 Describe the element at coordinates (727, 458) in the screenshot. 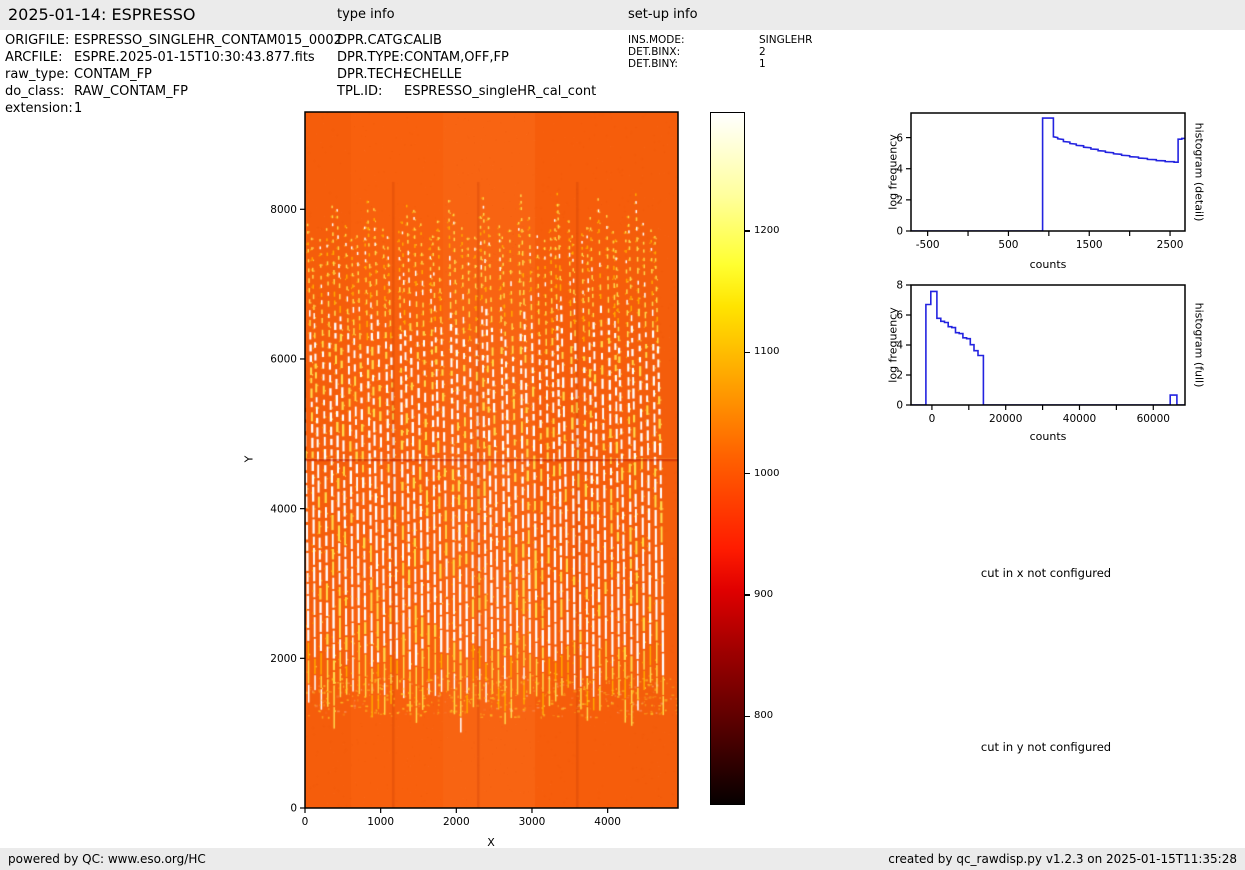

I see `colorbar` at that location.